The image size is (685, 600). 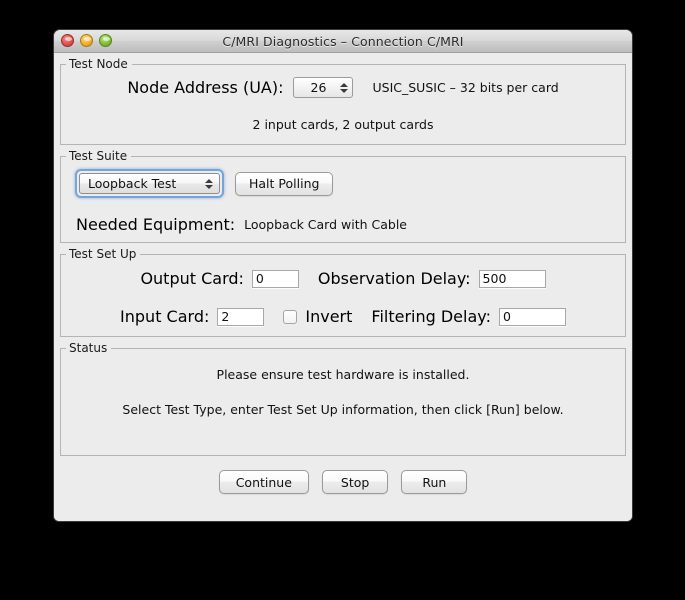 I want to click on run-button: Run, so click(x=434, y=482).